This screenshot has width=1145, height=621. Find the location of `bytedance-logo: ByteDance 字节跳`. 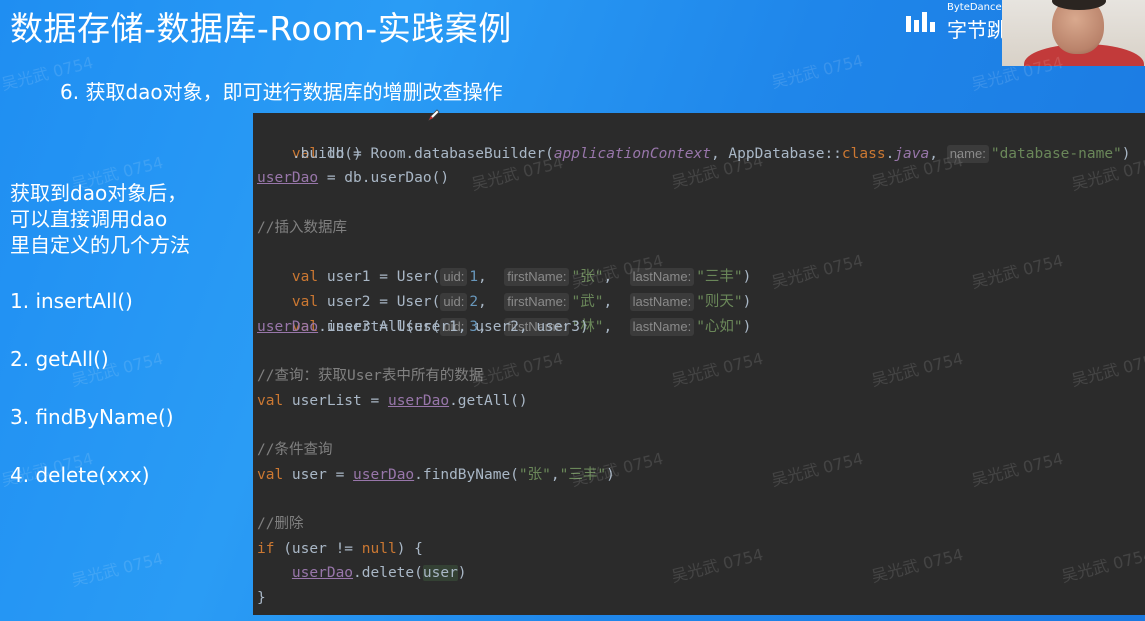

bytedance-logo: ByteDance 字节跳 is located at coordinates (956, 22).